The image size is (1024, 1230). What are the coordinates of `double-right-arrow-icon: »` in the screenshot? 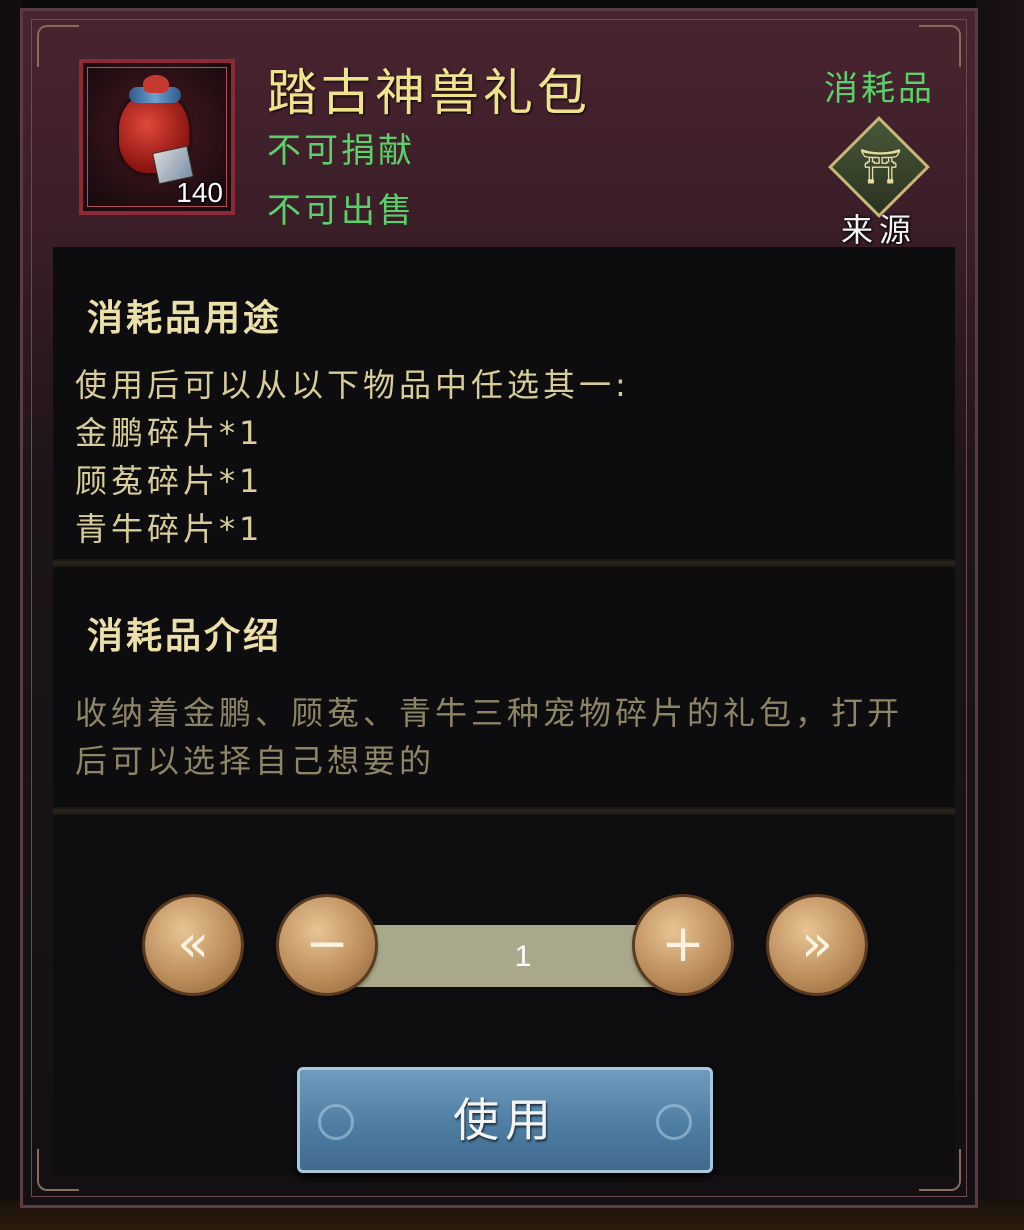 It's located at (817, 944).